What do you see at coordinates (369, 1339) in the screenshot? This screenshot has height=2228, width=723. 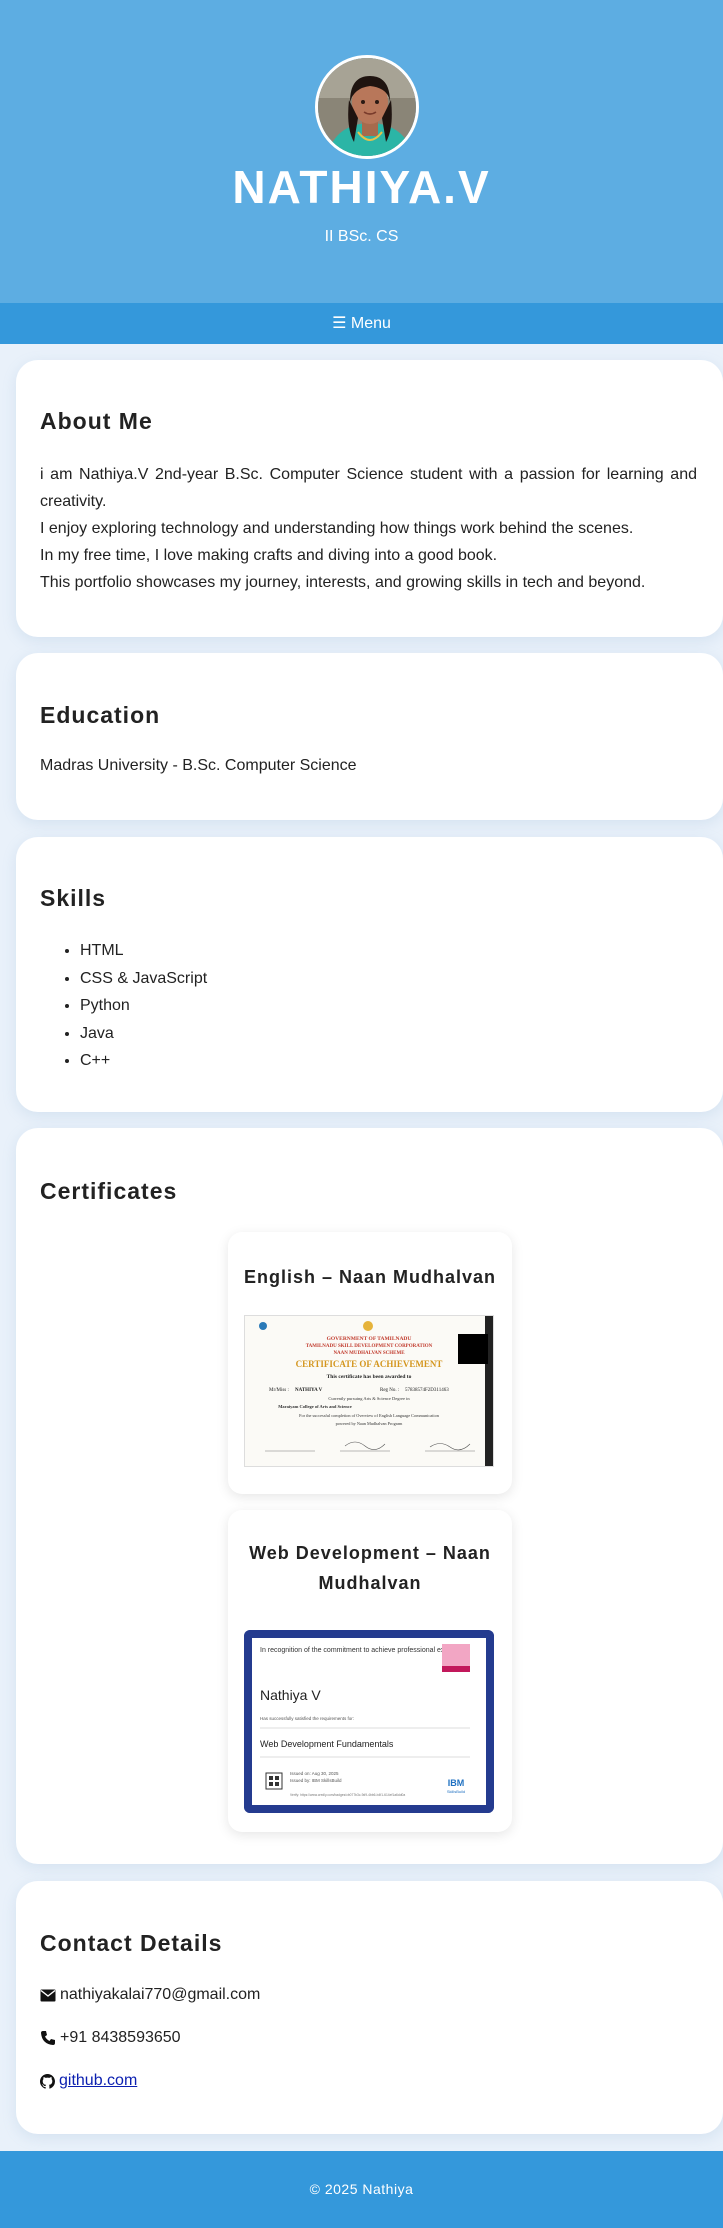 I see `cert-header-1: GOVERNMENT OF TAMILNADU` at bounding box center [369, 1339].